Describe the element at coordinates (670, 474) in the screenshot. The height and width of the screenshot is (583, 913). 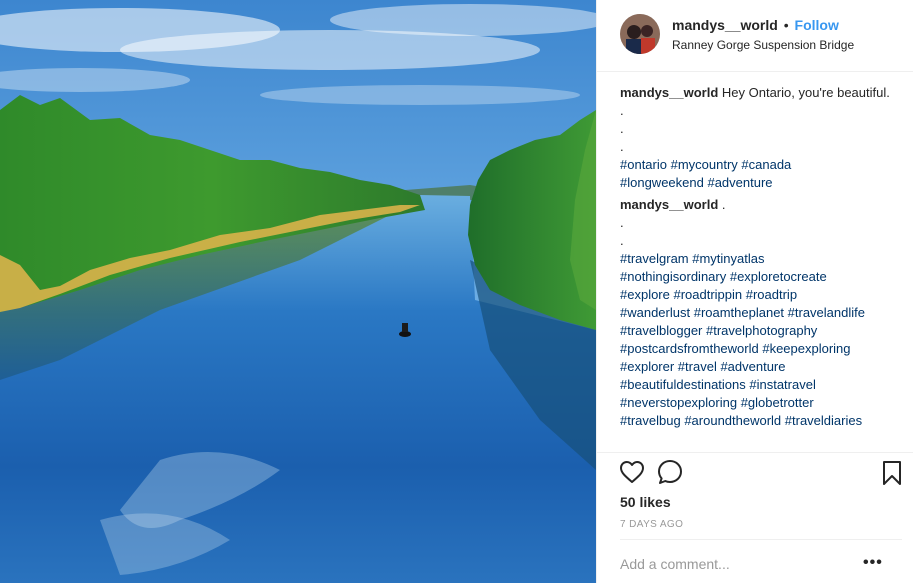
I see `speech-bubble-icon` at that location.